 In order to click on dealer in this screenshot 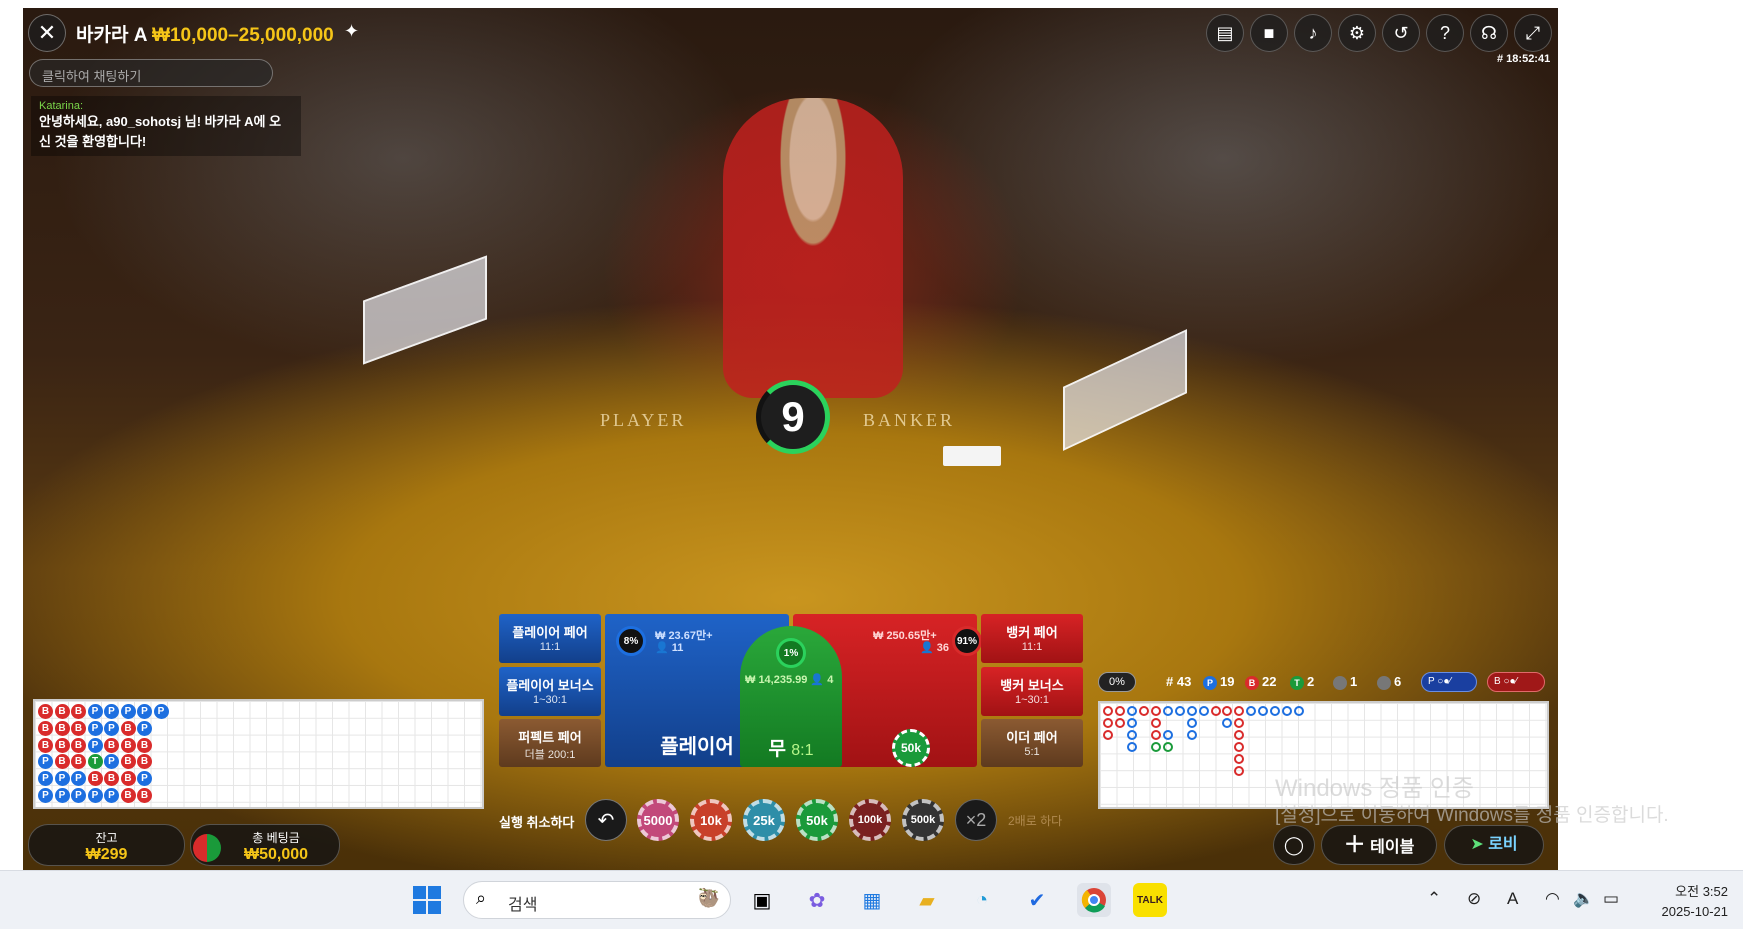, I will do `click(813, 248)`.